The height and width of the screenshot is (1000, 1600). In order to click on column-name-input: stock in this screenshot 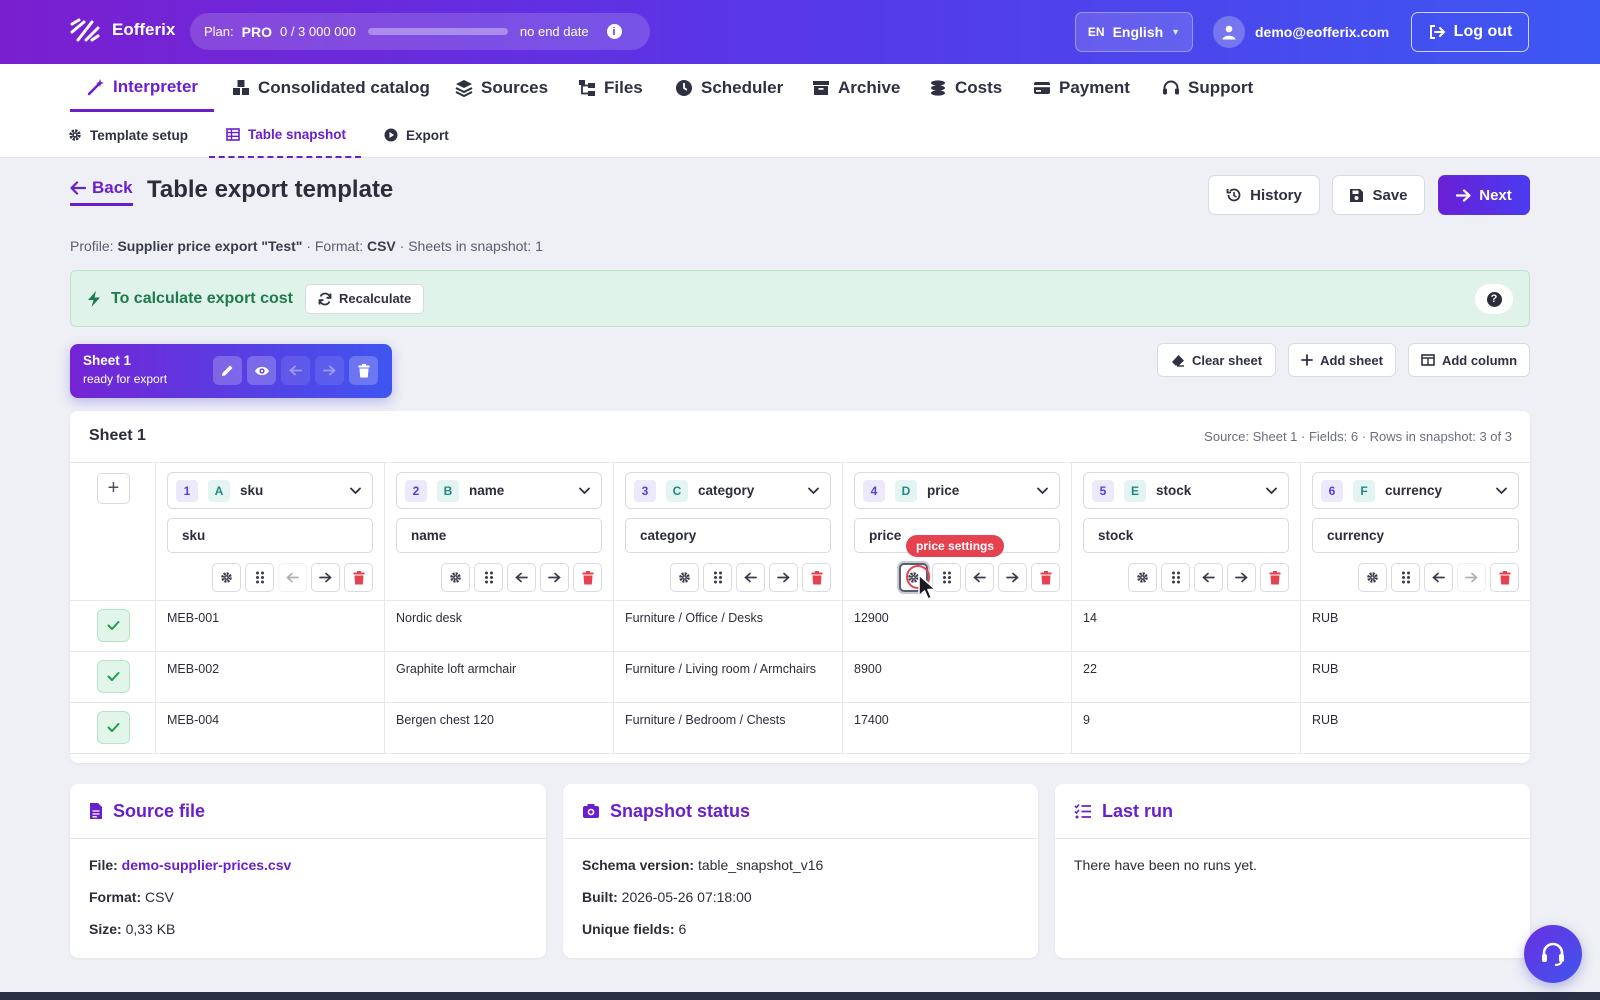, I will do `click(1186, 535)`.